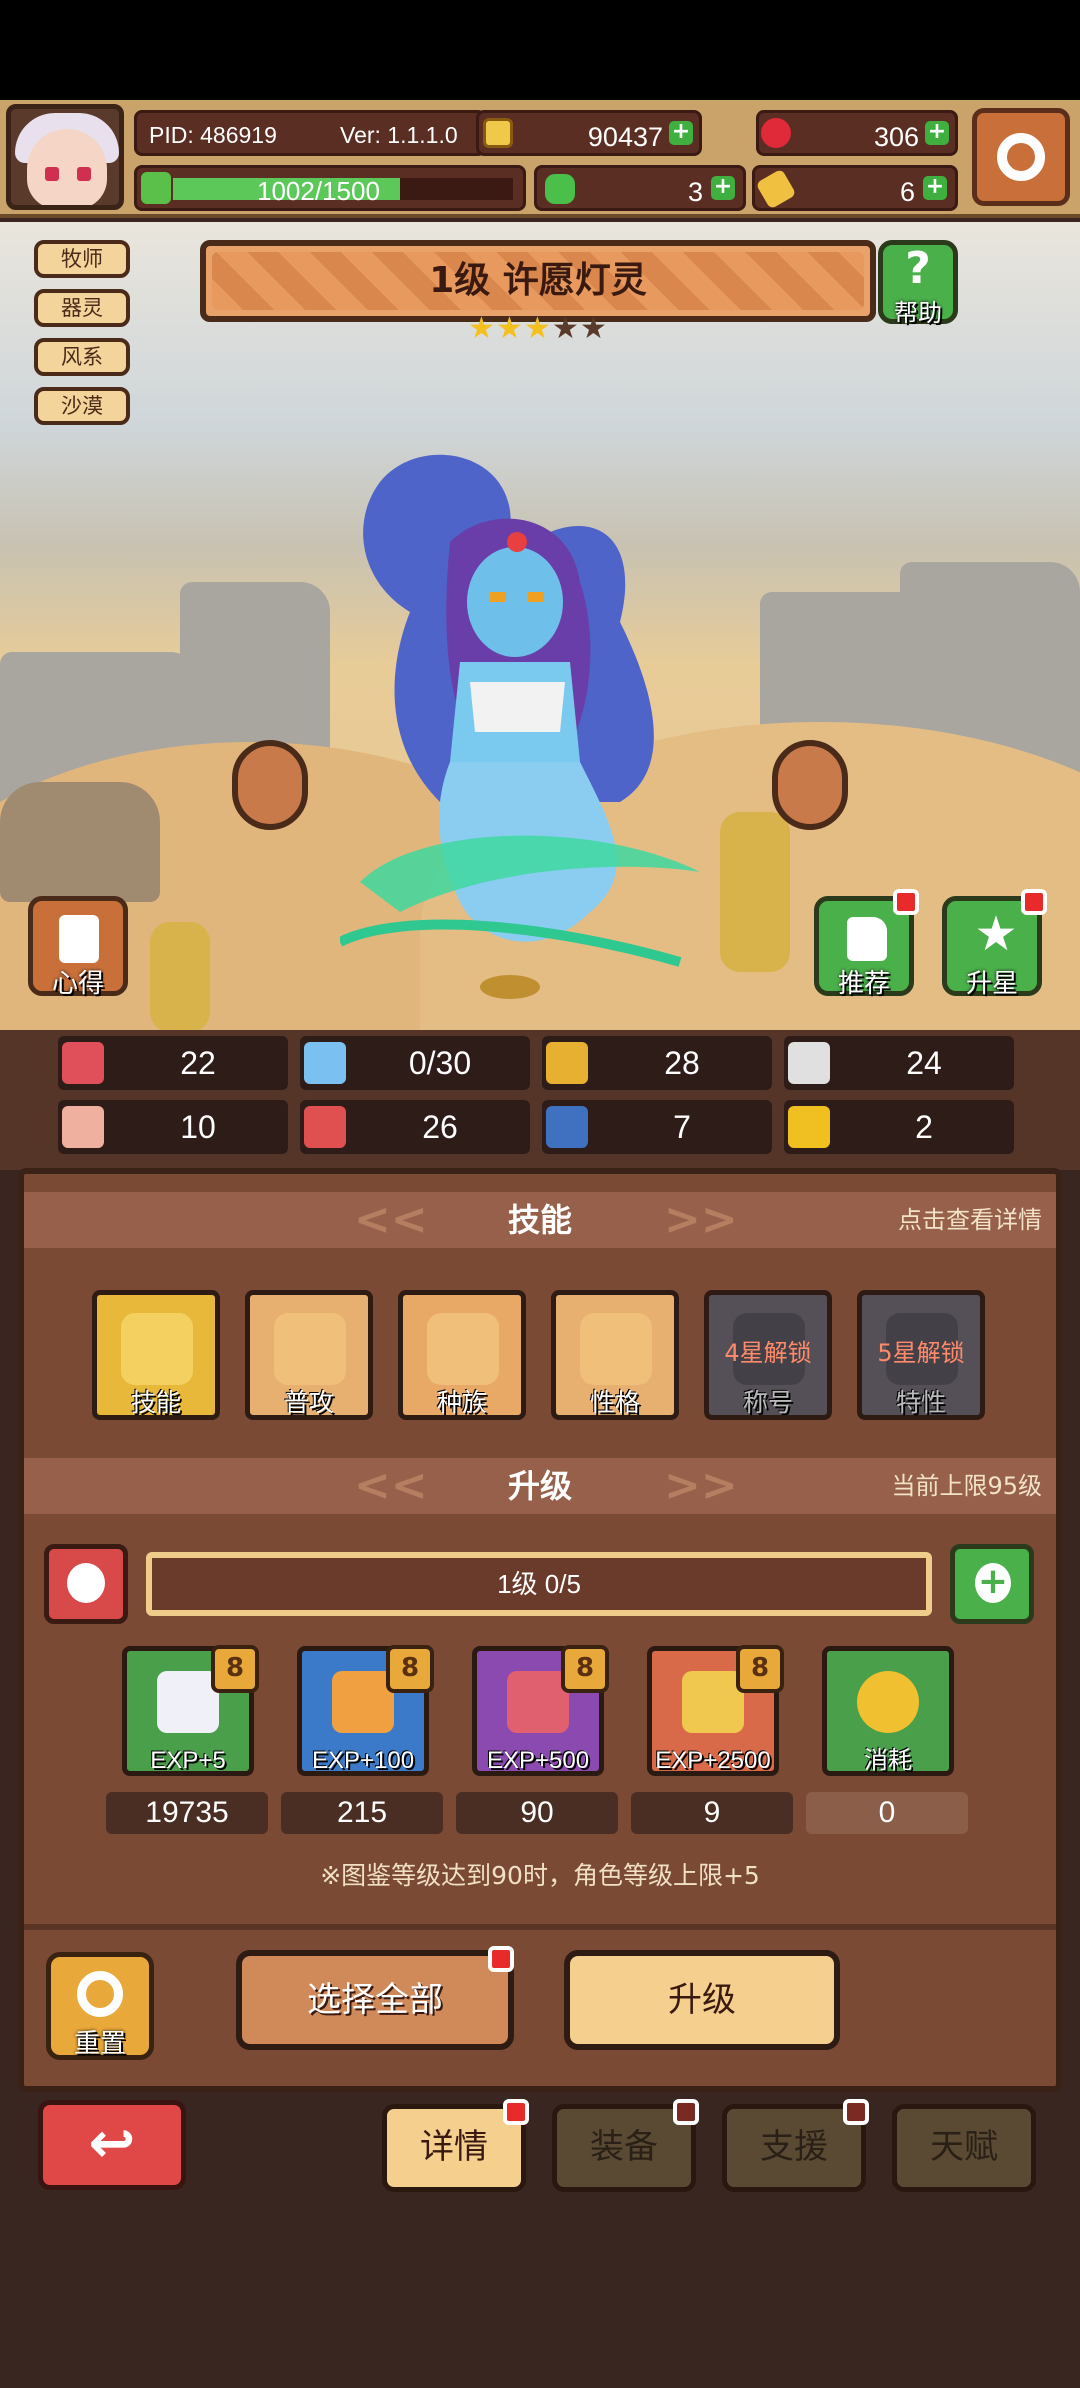 The image size is (1080, 2388). I want to click on boot-icon, so click(809, 1063).